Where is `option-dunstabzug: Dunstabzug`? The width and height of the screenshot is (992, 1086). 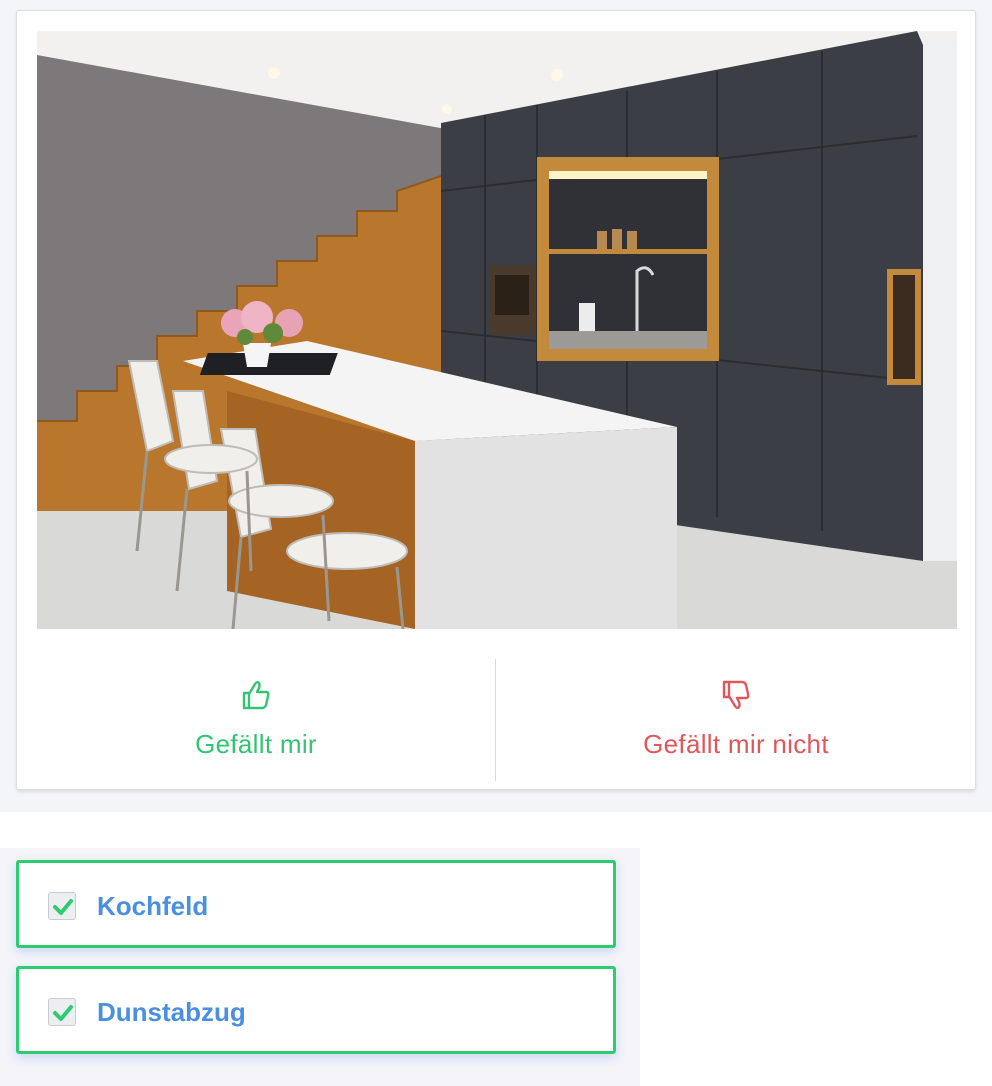
option-dunstabzug: Dunstabzug is located at coordinates (316, 1010).